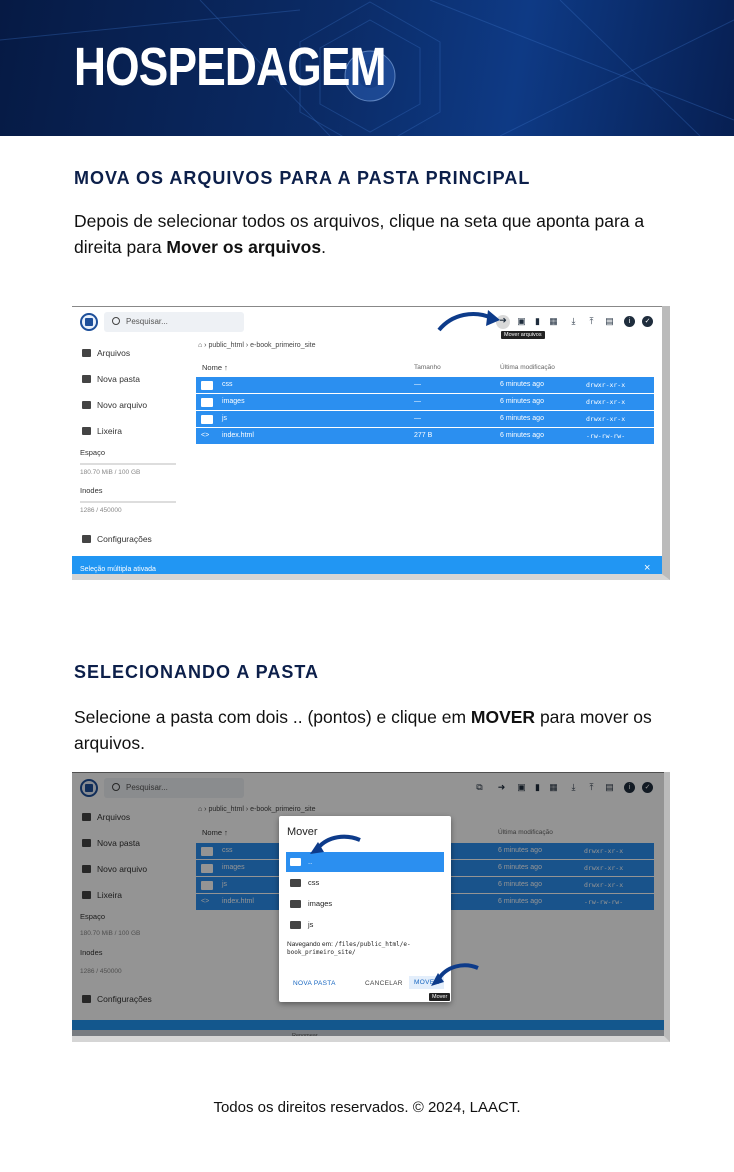 This screenshot has height=1172, width=734. I want to click on column-size: Tamanho, so click(427, 367).